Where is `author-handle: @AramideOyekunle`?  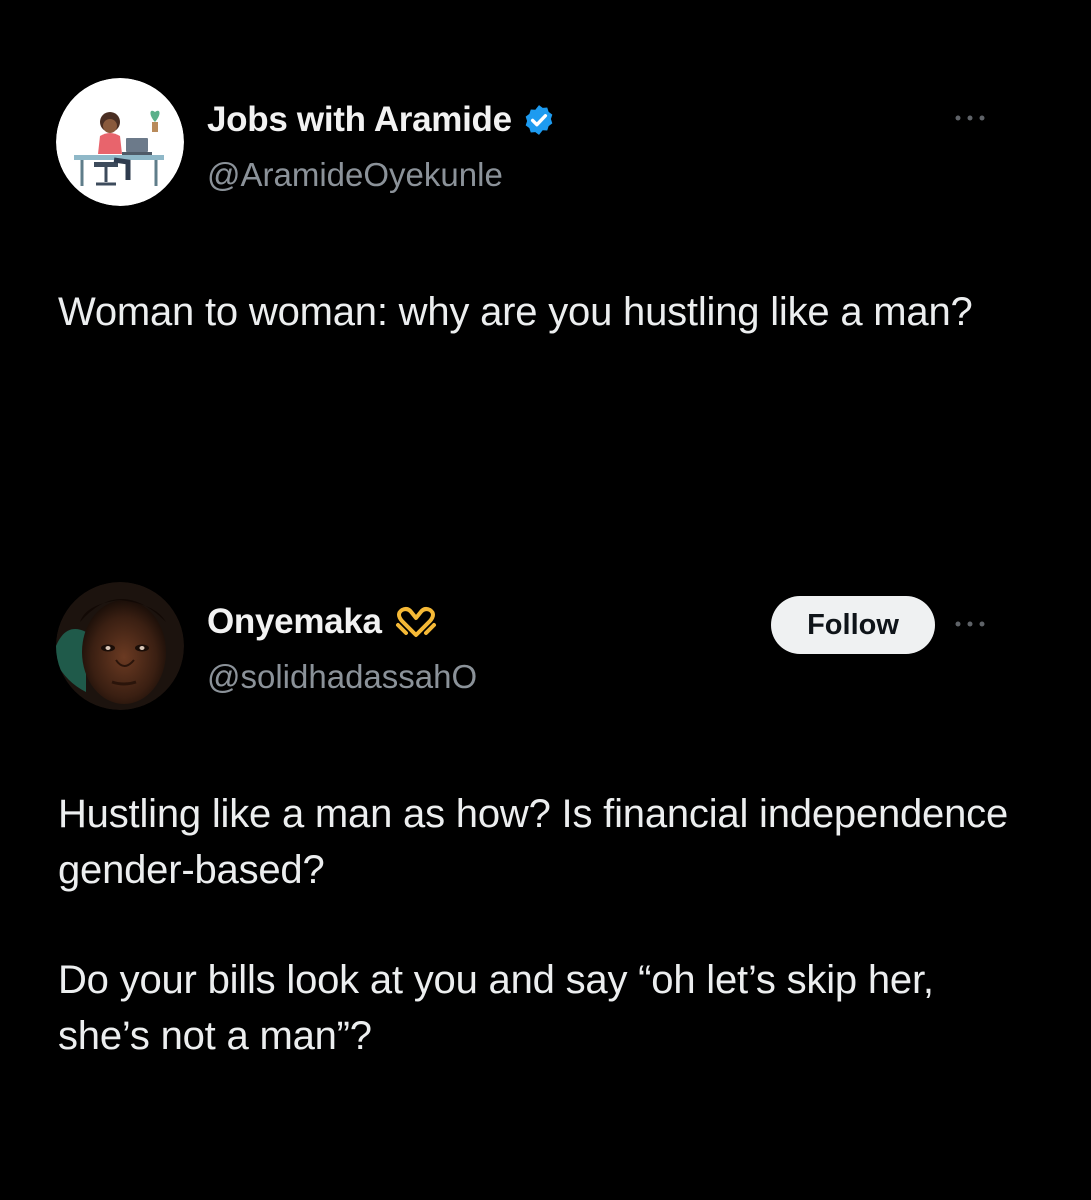 author-handle: @AramideOyekunle is located at coordinates (355, 175).